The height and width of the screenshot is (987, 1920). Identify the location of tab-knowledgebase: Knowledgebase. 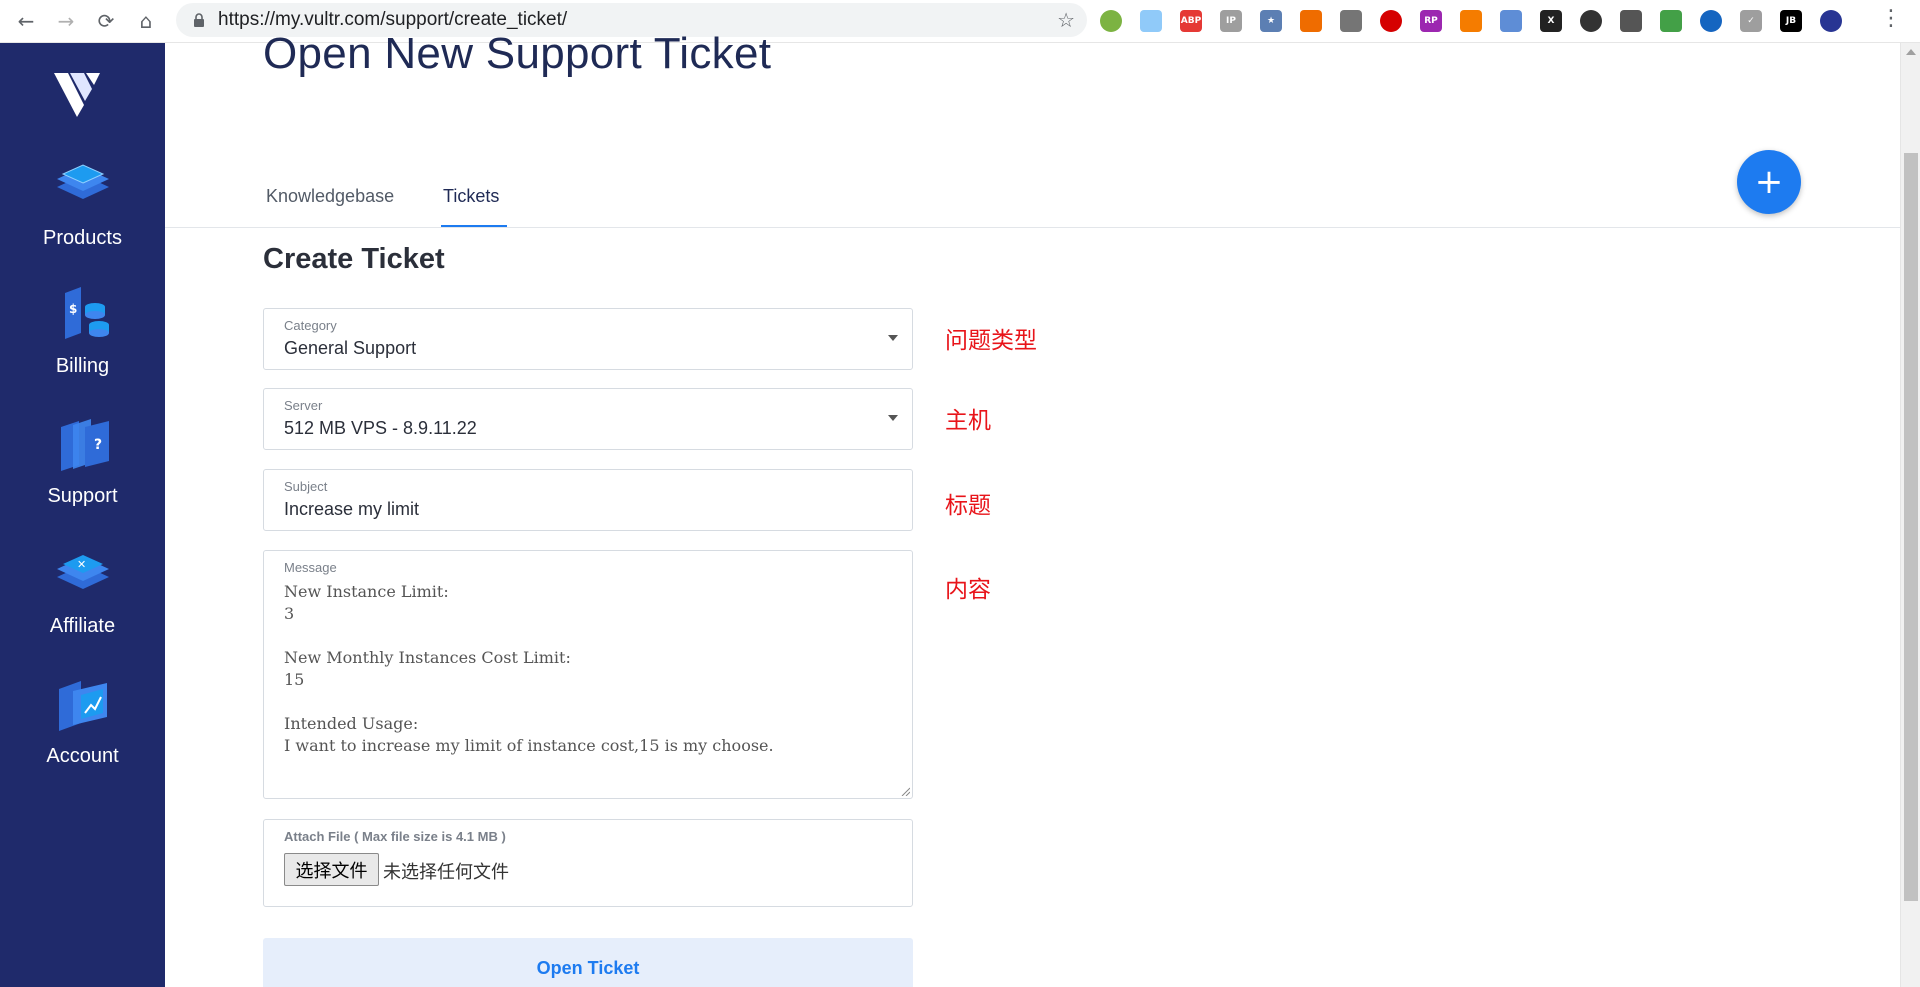
(330, 196).